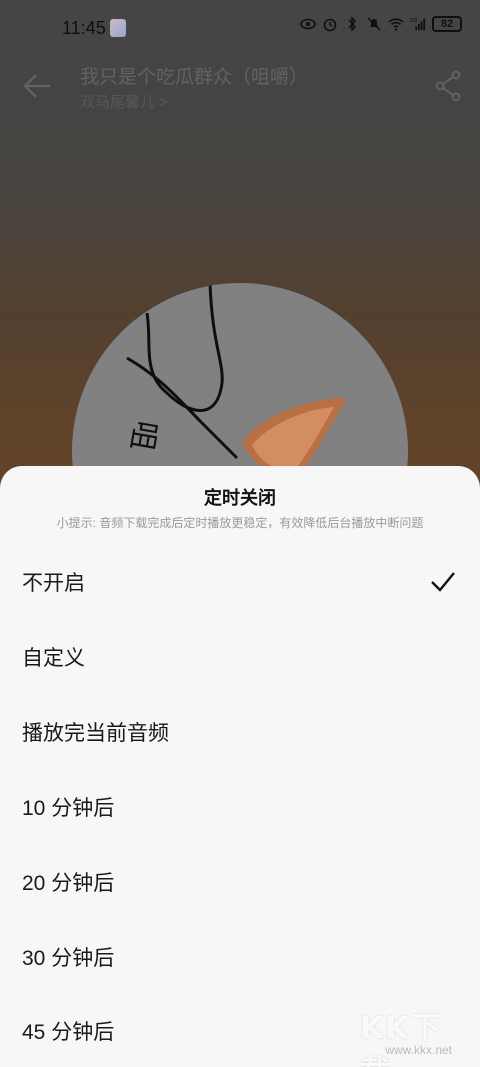 The height and width of the screenshot is (1067, 480). Describe the element at coordinates (53, 583) in the screenshot. I see `option-label: 不开启` at that location.